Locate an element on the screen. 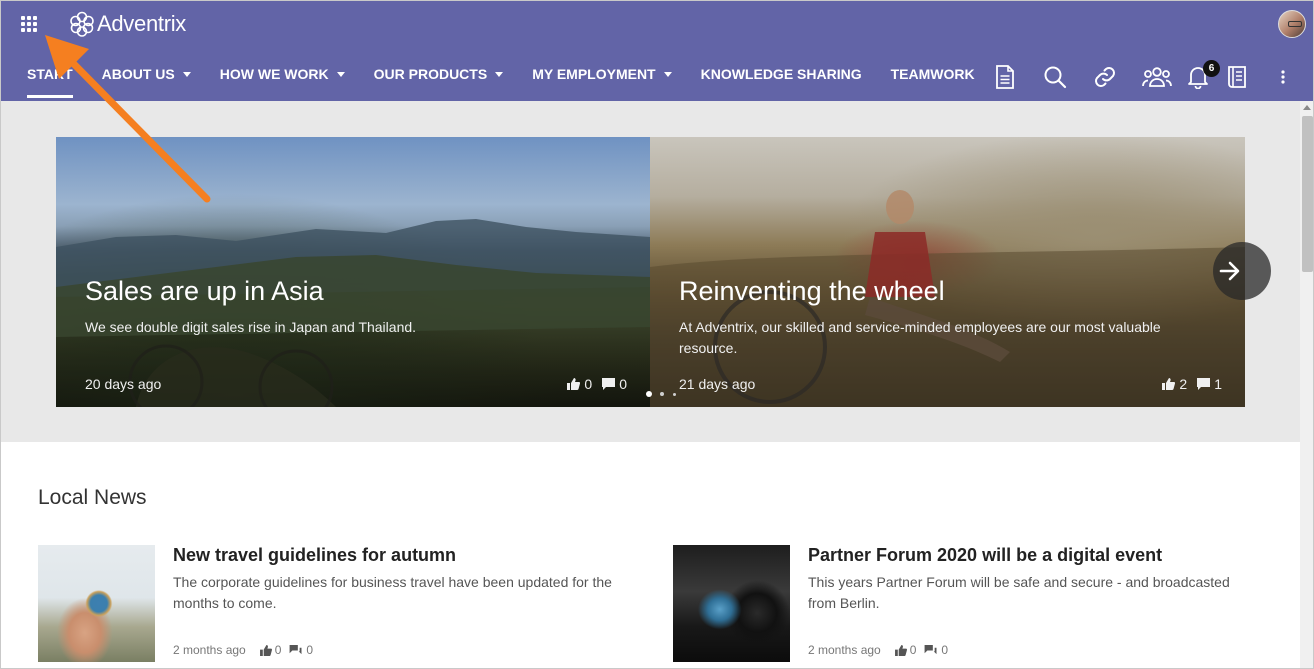  brand-name: Adventrix is located at coordinates (142, 23).